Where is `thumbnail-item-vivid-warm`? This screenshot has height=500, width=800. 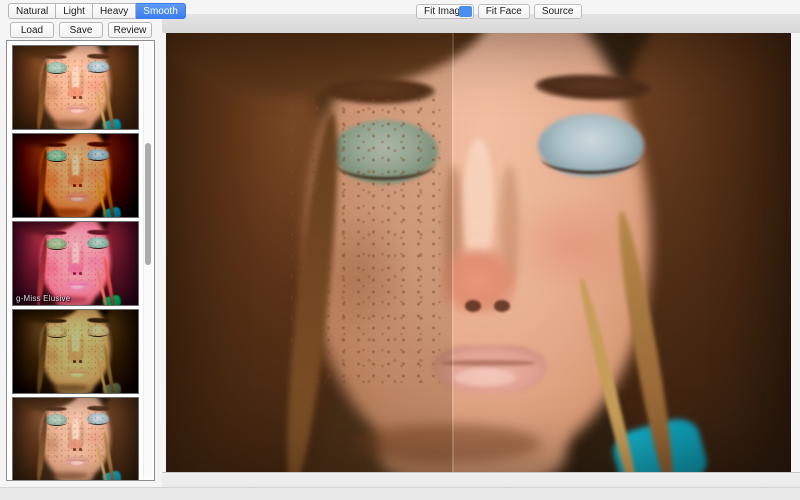
thumbnail-item-vivid-warm is located at coordinates (75, 175).